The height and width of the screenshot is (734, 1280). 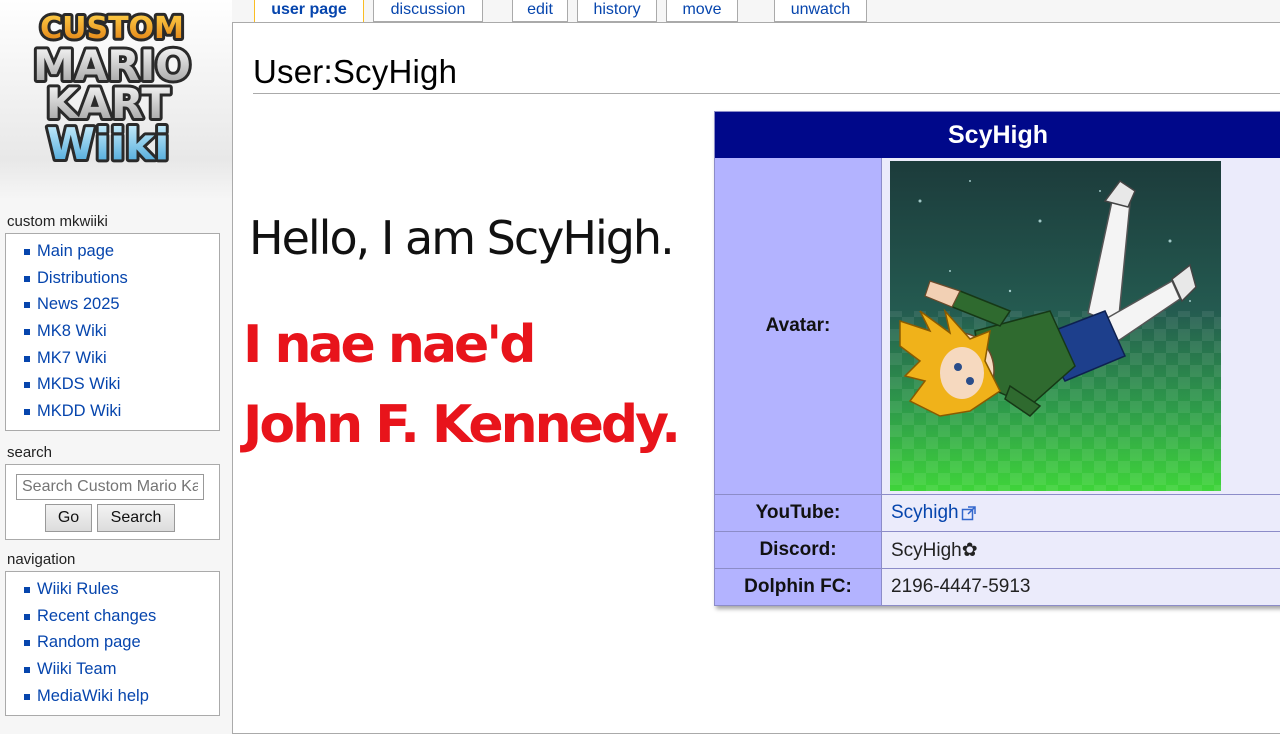 I want to click on infobox-row-youtube: YouTube: Scyhigh, so click(x=997, y=512).